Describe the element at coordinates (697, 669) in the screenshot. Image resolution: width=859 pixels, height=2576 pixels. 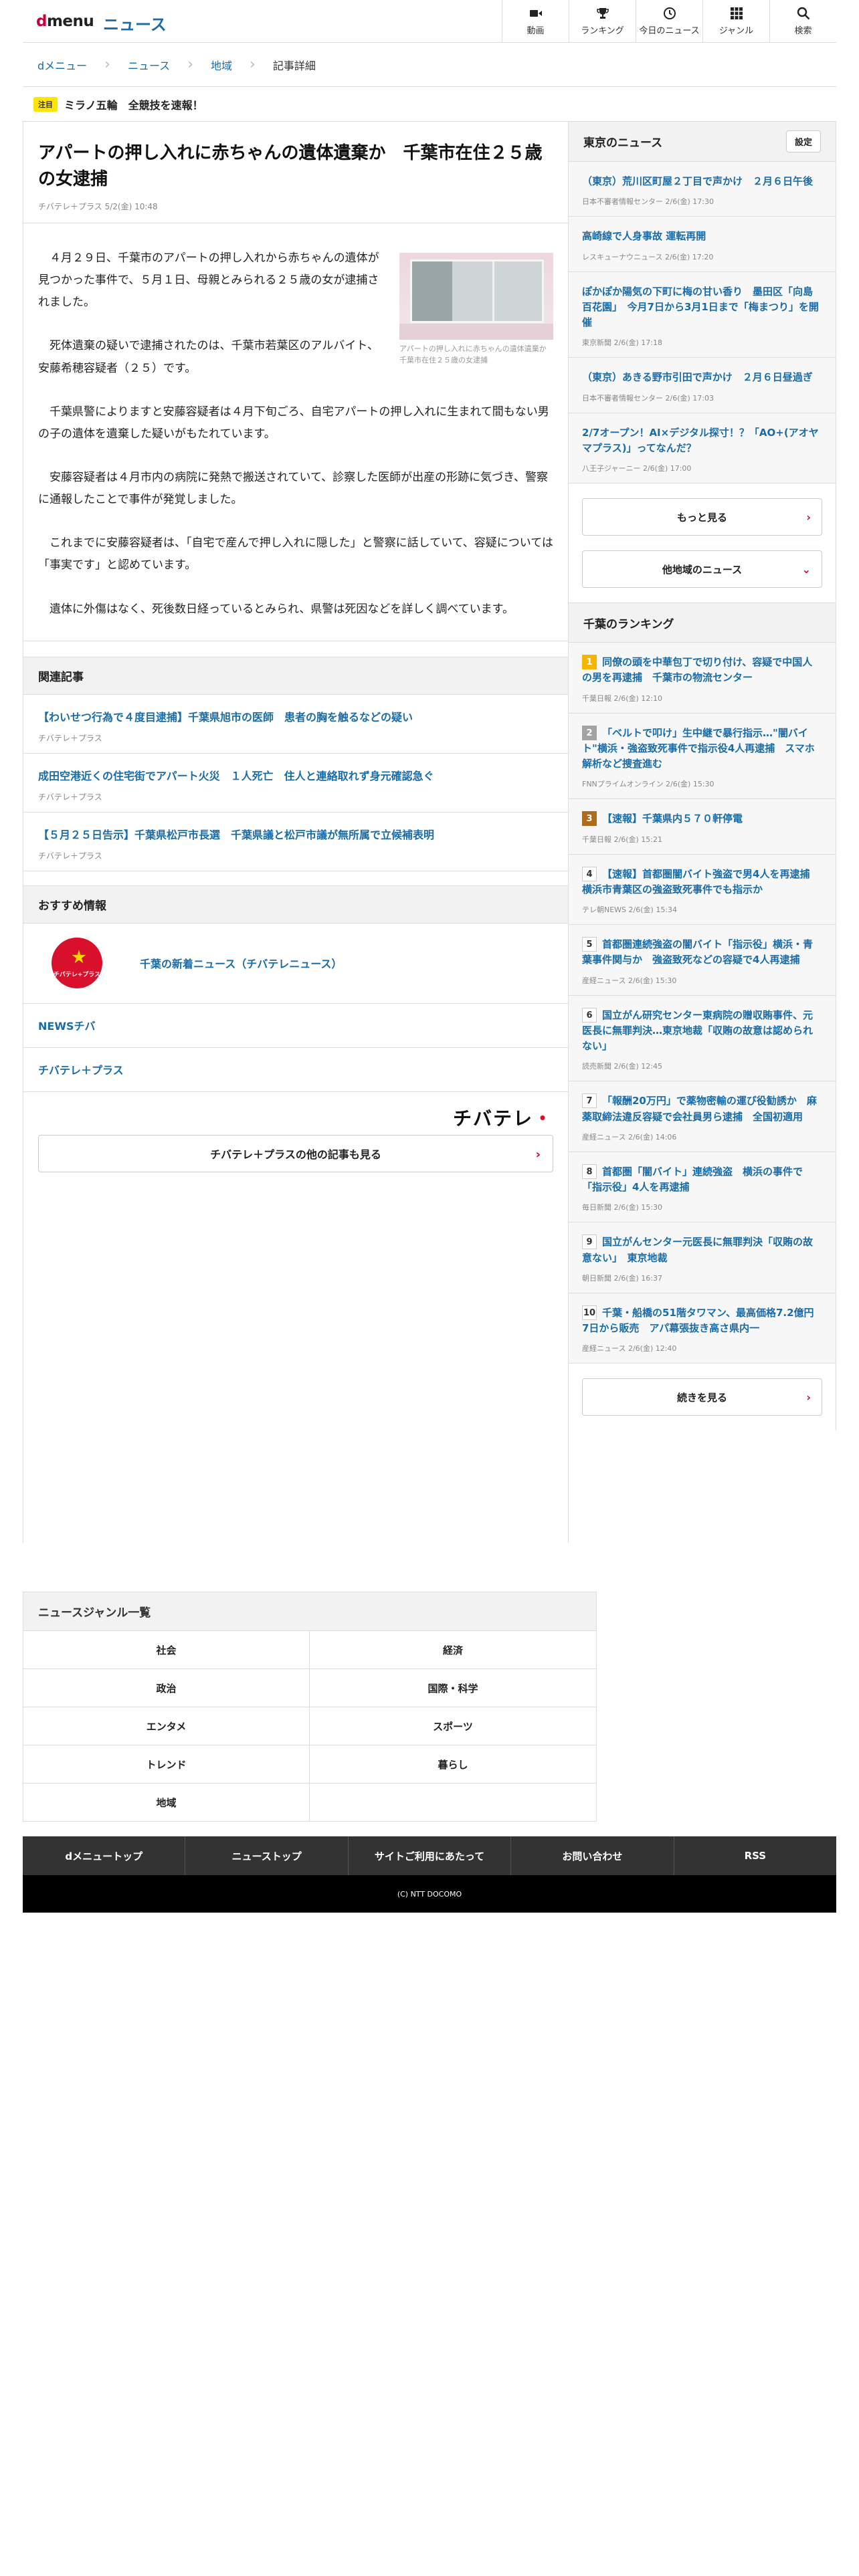
I see `ranking-title: 同僚の頭を中華包丁で切り付け、容疑で中国人の男を再逮捕 千葉市の物流センター` at that location.